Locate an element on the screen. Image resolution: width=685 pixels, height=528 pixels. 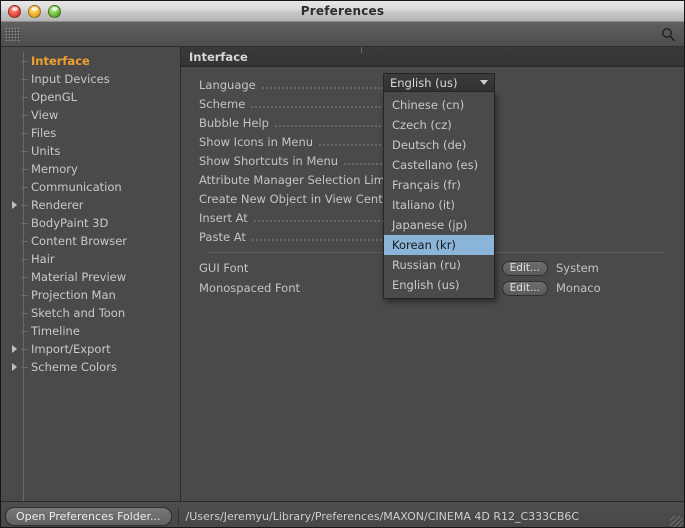
sidebar-item-import-export: Import/Export is located at coordinates (90, 349).